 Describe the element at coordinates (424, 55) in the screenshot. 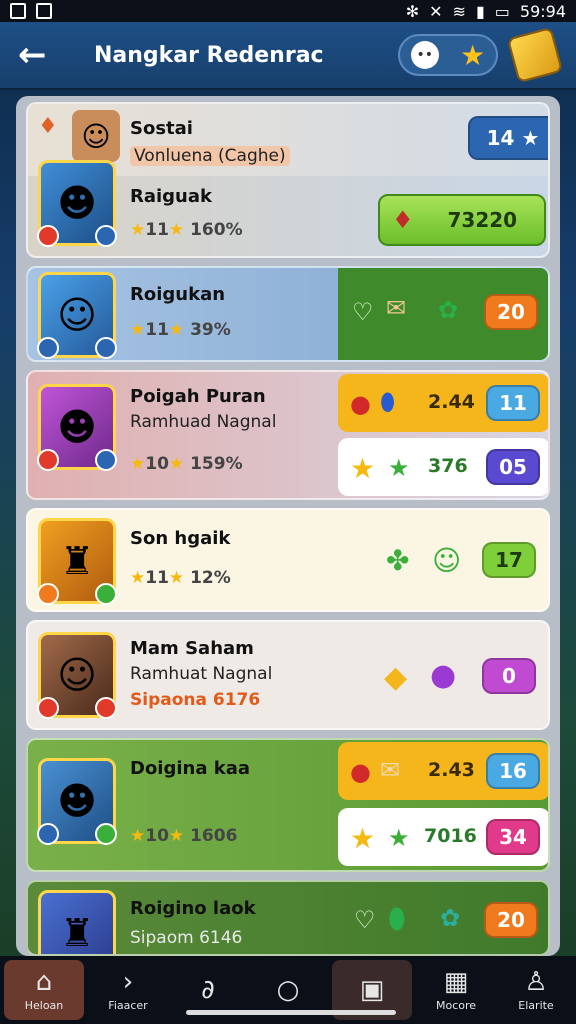

I see `chat-bubble-icon: ••` at that location.